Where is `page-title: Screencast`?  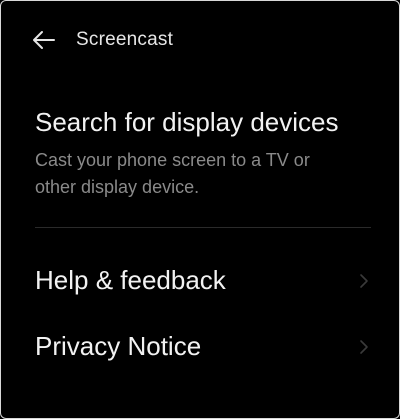
page-title: Screencast is located at coordinates (125, 39).